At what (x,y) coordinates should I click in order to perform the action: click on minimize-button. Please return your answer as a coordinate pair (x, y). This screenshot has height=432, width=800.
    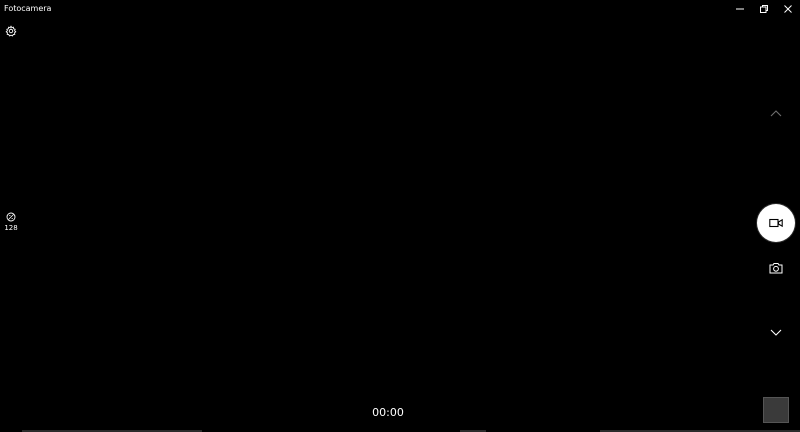
    Looking at the image, I should click on (740, 9).